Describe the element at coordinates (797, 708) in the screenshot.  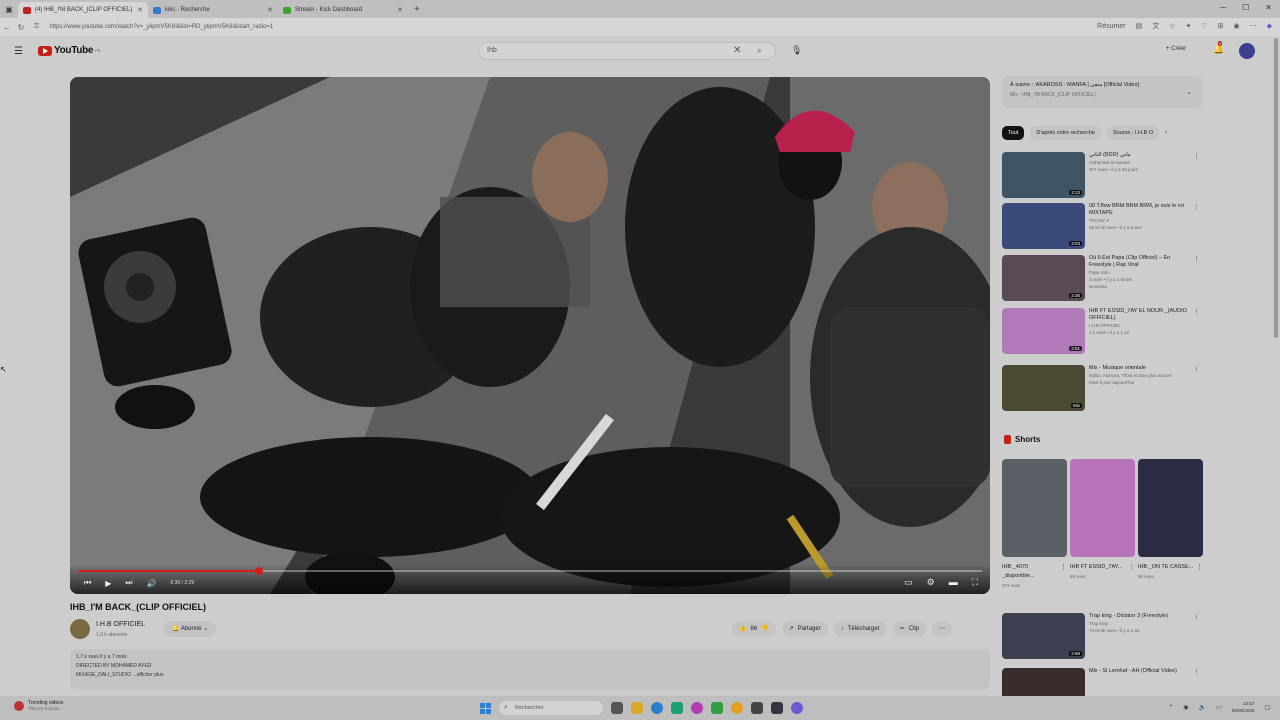
I see `discord-icon` at that location.